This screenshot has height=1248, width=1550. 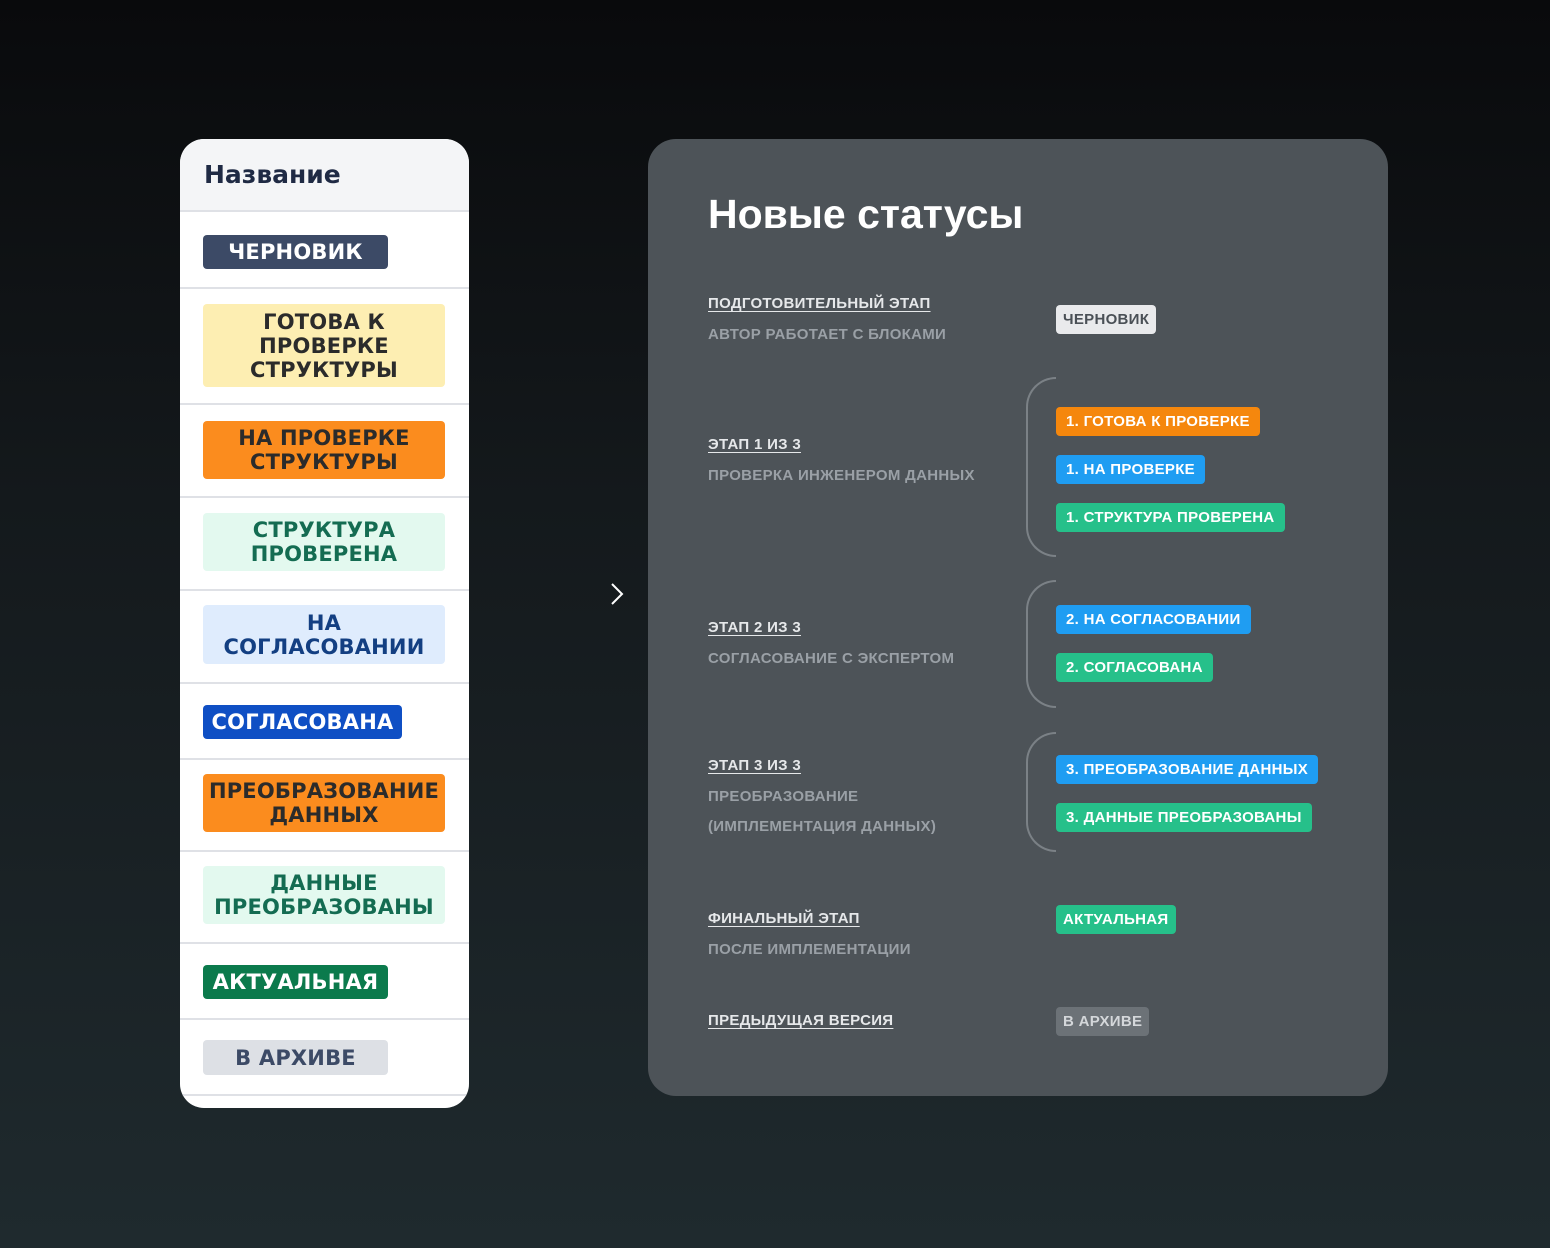 I want to click on column-title: Название, so click(x=272, y=174).